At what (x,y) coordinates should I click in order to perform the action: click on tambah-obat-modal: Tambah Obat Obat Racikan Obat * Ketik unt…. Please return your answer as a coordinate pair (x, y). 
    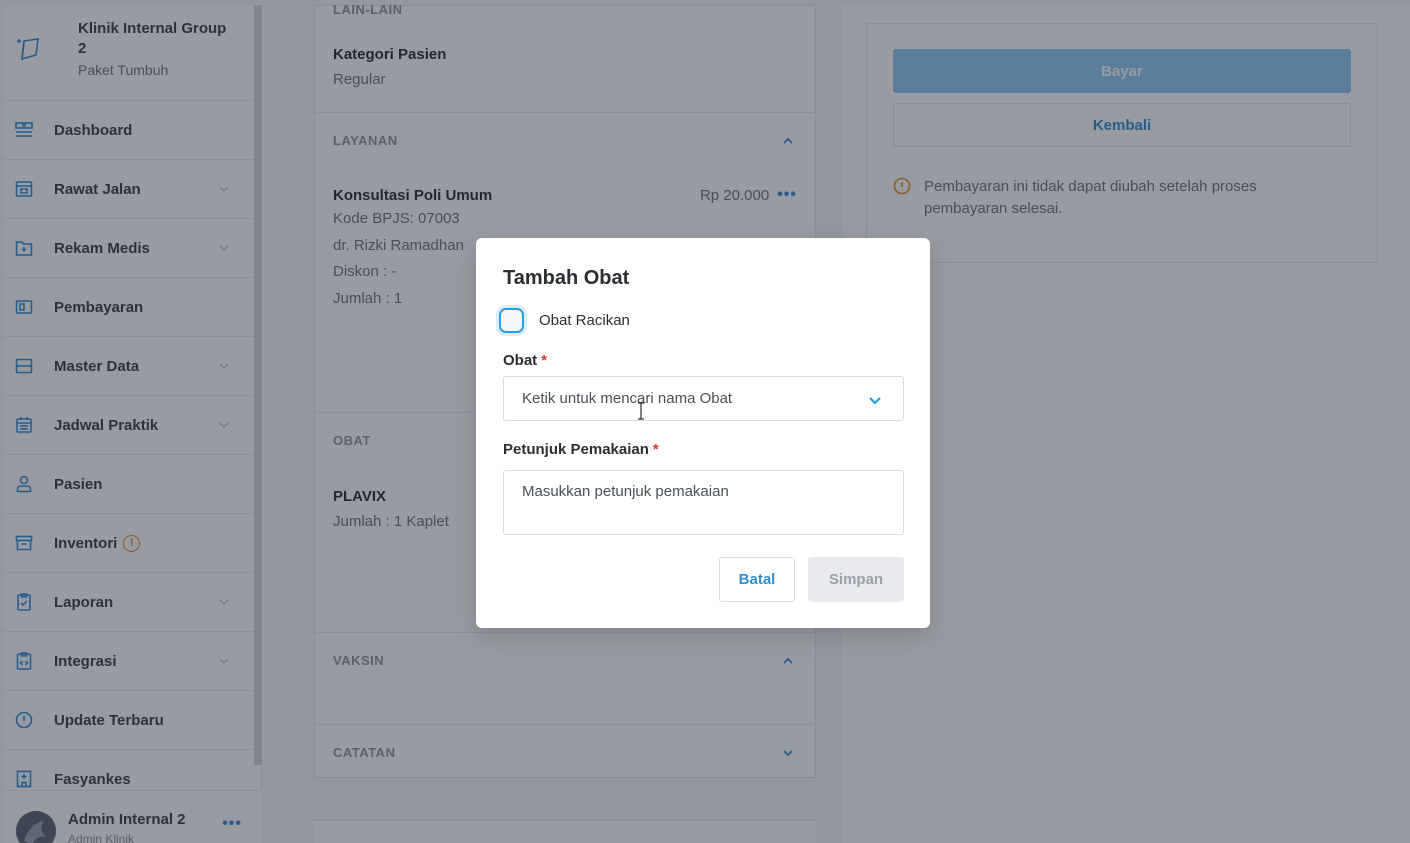
    Looking at the image, I should click on (703, 433).